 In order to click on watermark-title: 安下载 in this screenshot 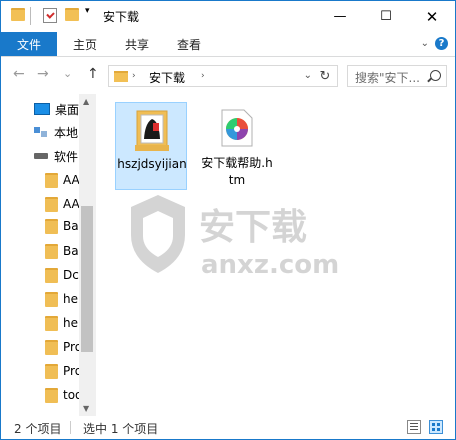, I will do `click(253, 227)`.